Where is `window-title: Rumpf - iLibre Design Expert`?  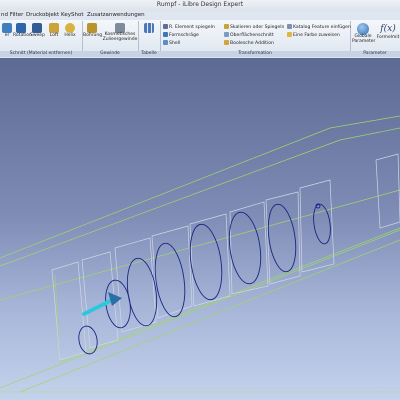
window-title: Rumpf - iLibre Design Expert is located at coordinates (200, 4).